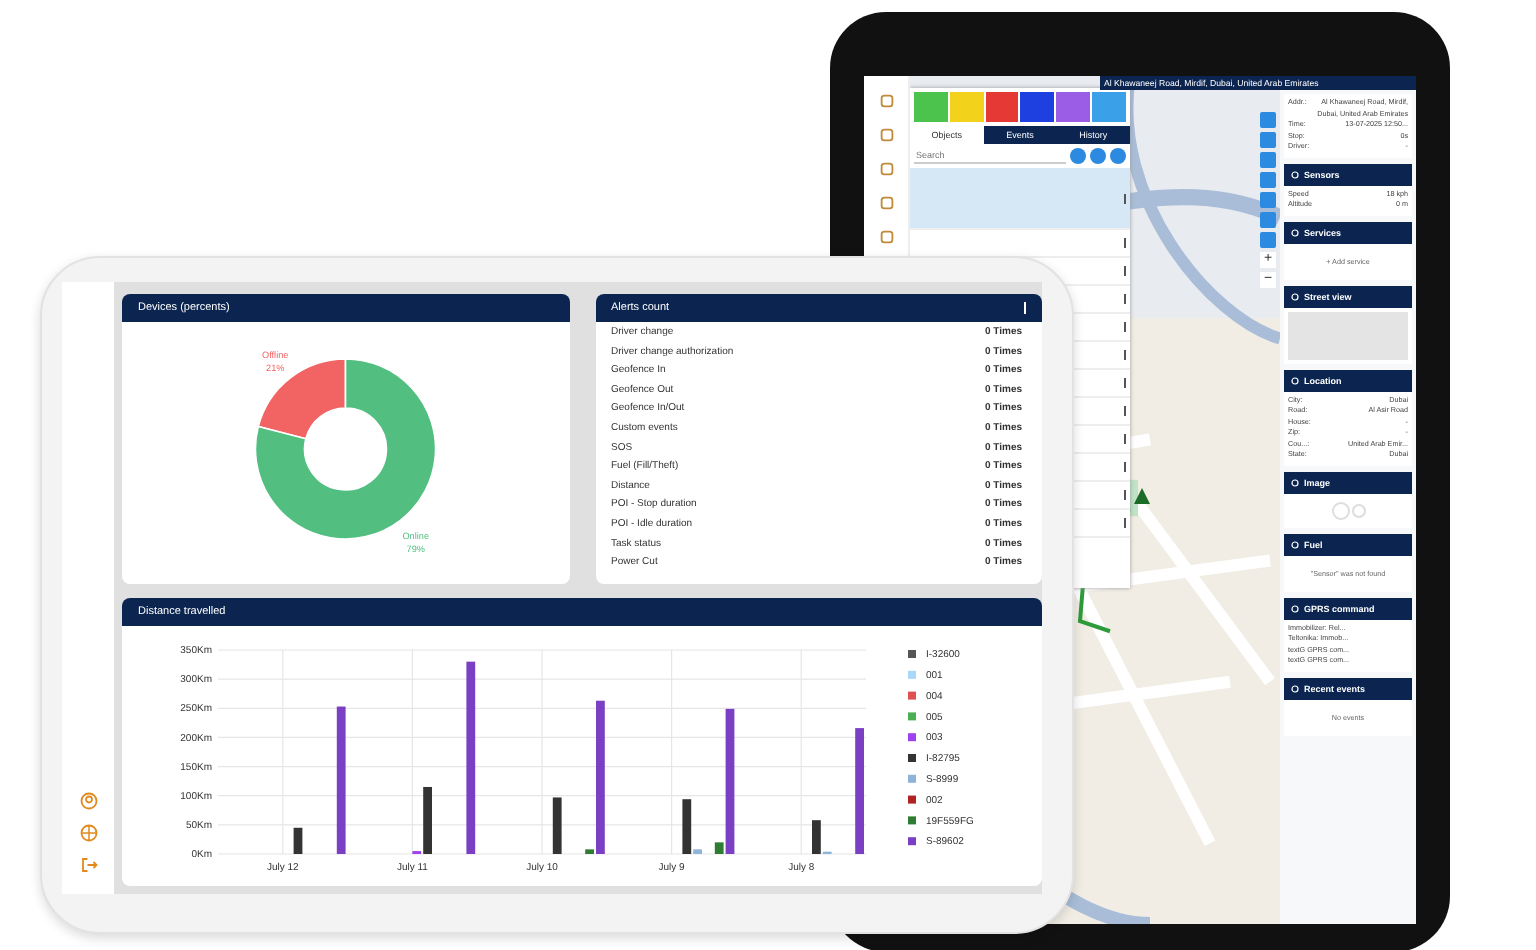 The image size is (1536, 950). I want to click on globe-icon, so click(88, 833).